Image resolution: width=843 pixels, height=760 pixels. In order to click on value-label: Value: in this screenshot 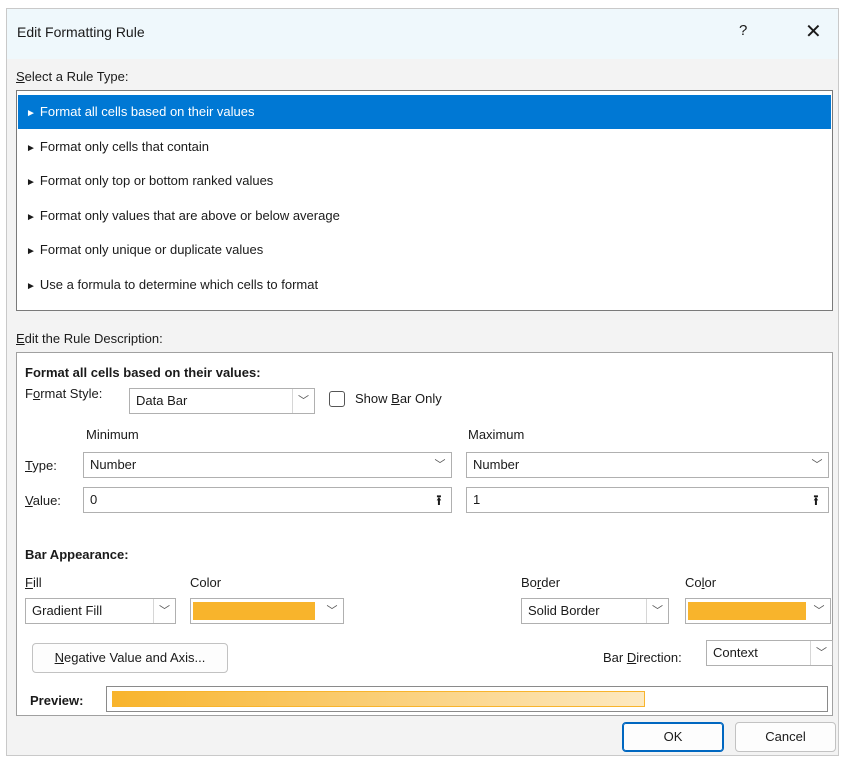, I will do `click(43, 500)`.